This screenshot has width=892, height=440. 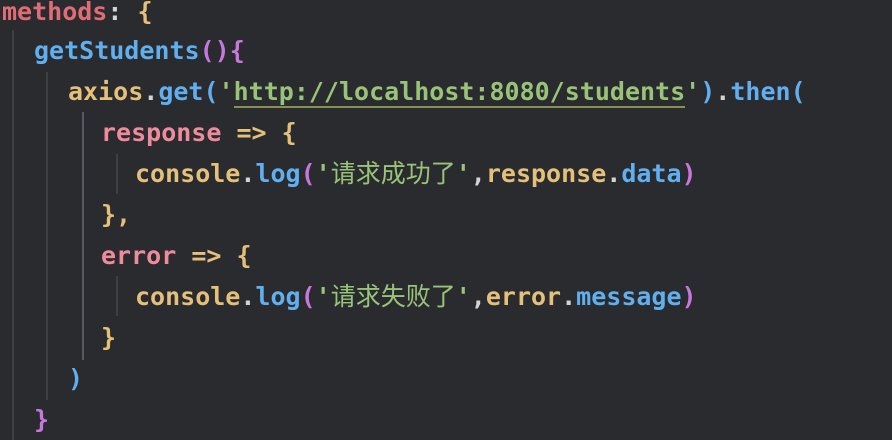 I want to click on code-line-8: console.log('请求失败了',error.message), so click(x=416, y=296).